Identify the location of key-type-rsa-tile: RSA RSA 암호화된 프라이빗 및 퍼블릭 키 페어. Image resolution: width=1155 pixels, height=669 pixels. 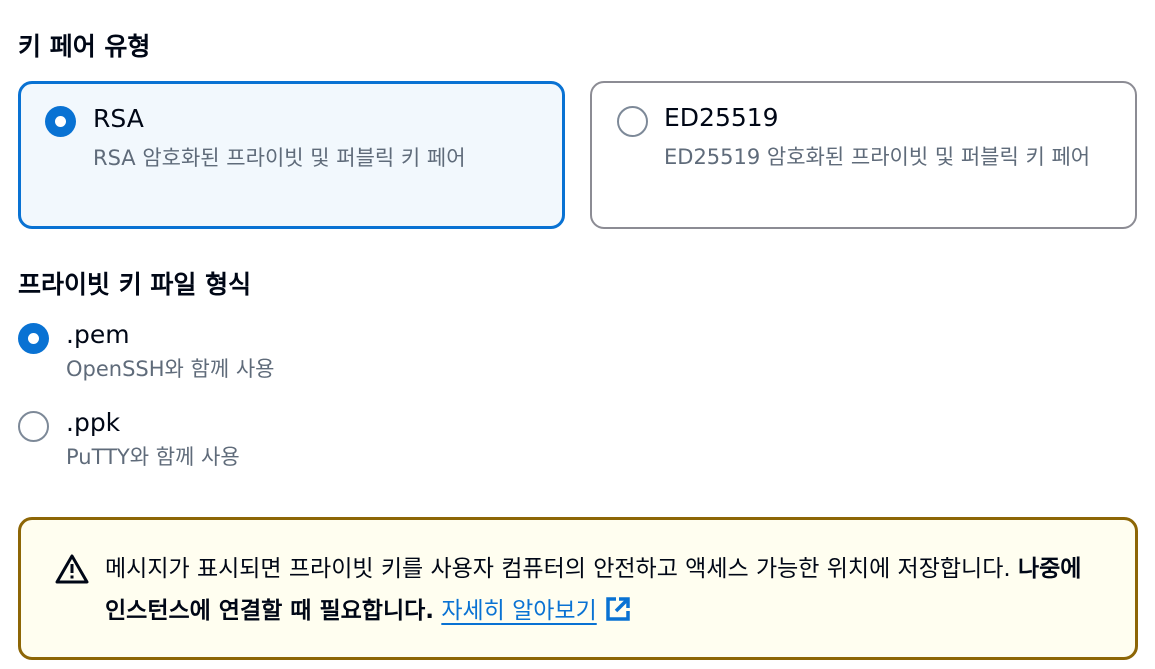
(291, 155).